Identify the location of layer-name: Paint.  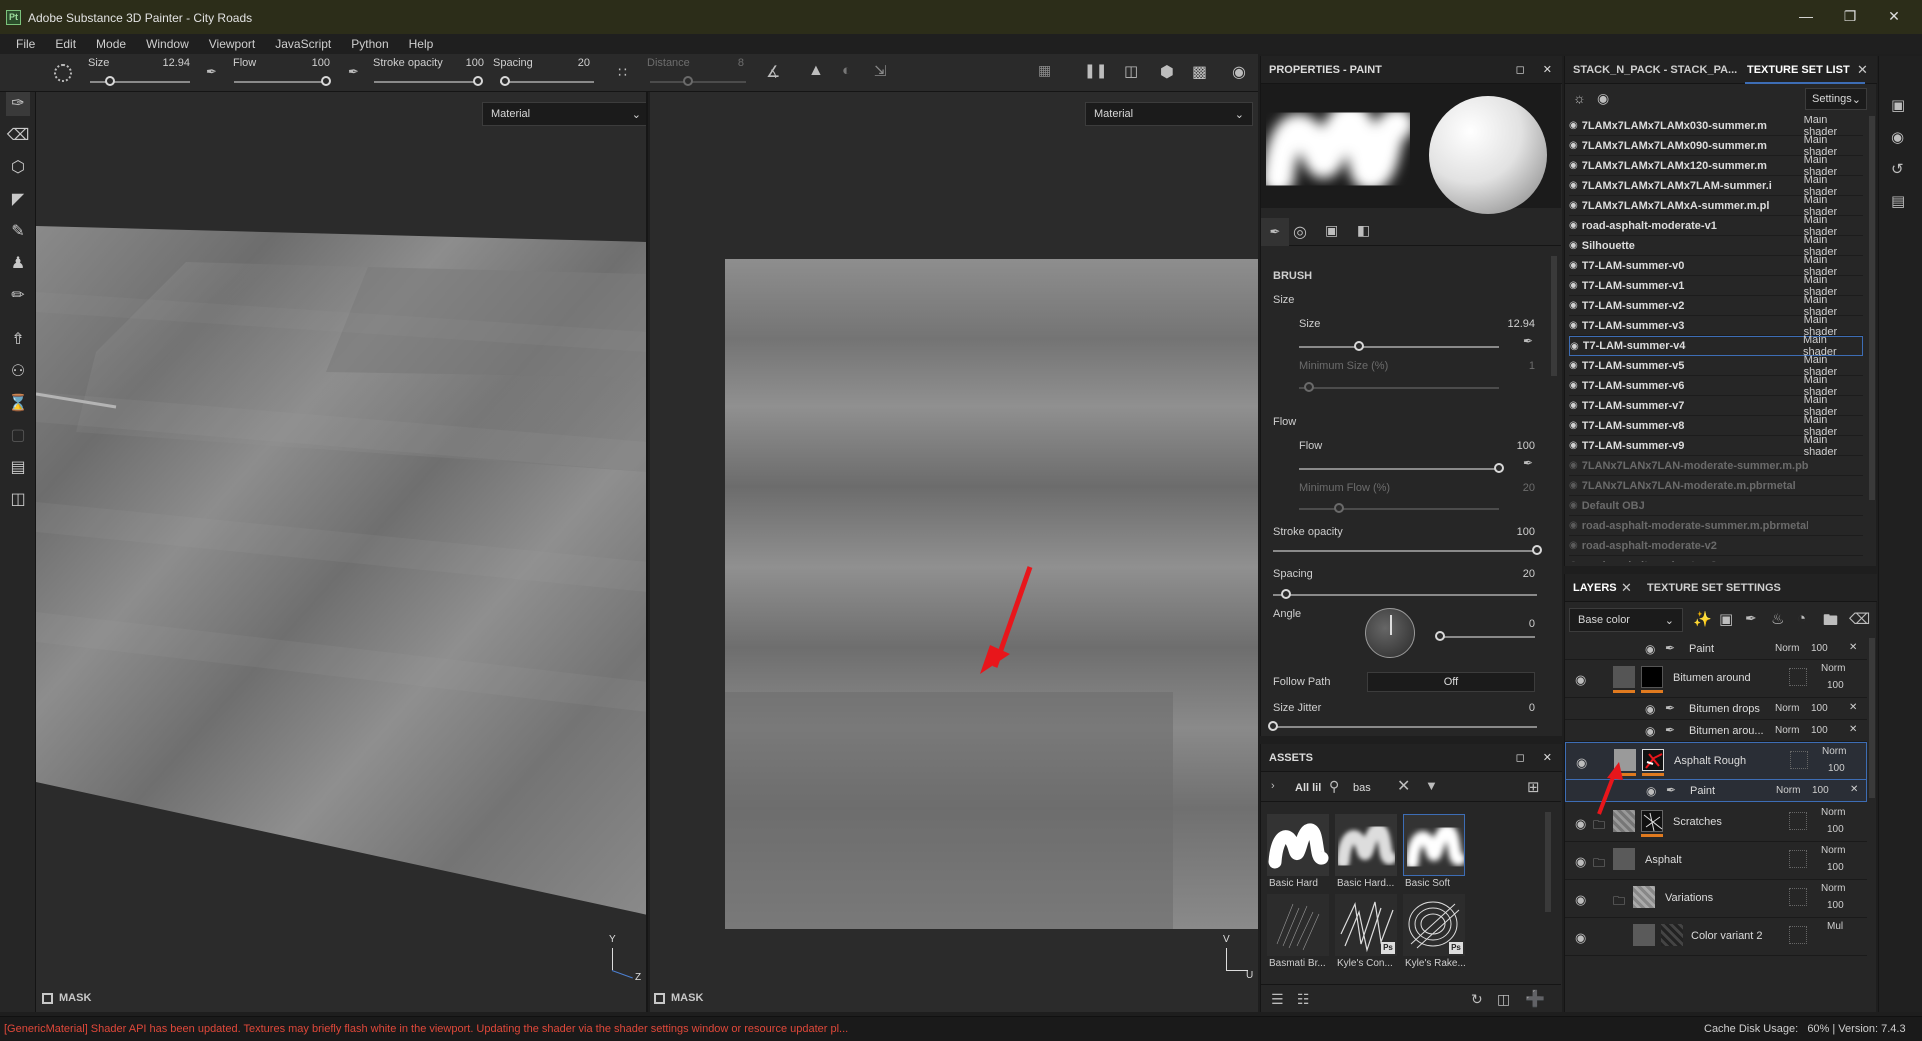
(1701, 649).